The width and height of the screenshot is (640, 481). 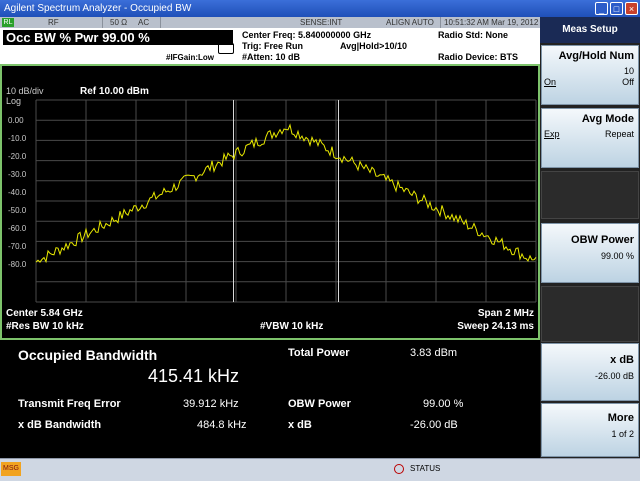 What do you see at coordinates (373, 46) in the screenshot?
I see `avg-hold-status: Avg|Hold>10/10` at bounding box center [373, 46].